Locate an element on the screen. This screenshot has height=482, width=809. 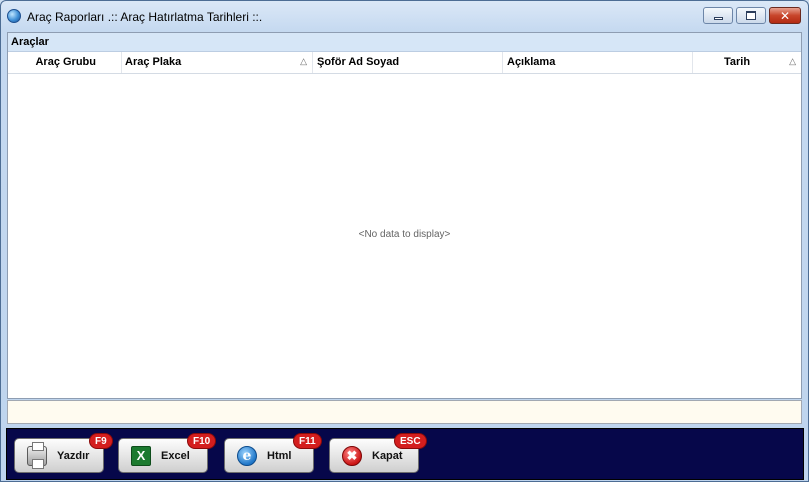
printer-icon is located at coordinates (37, 455).